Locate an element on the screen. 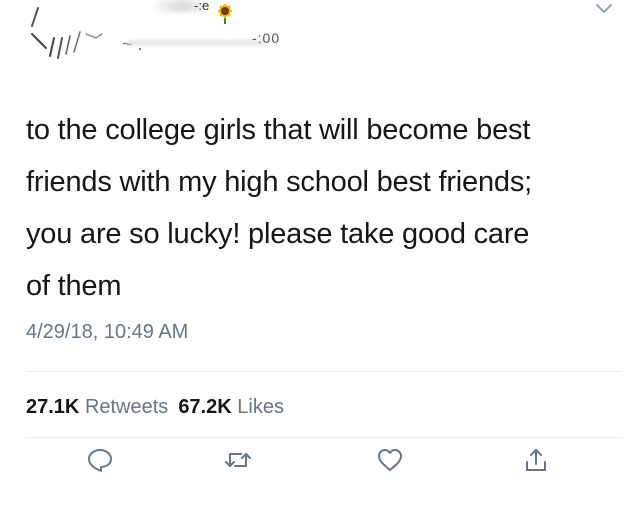 This screenshot has width=640, height=516. handle: -:00 is located at coordinates (266, 38).